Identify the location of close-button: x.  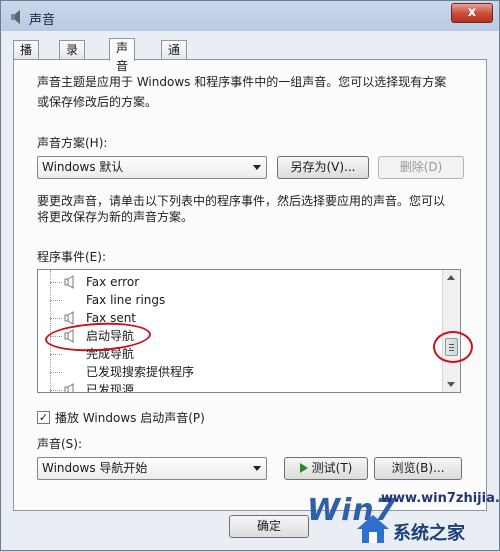
(472, 13).